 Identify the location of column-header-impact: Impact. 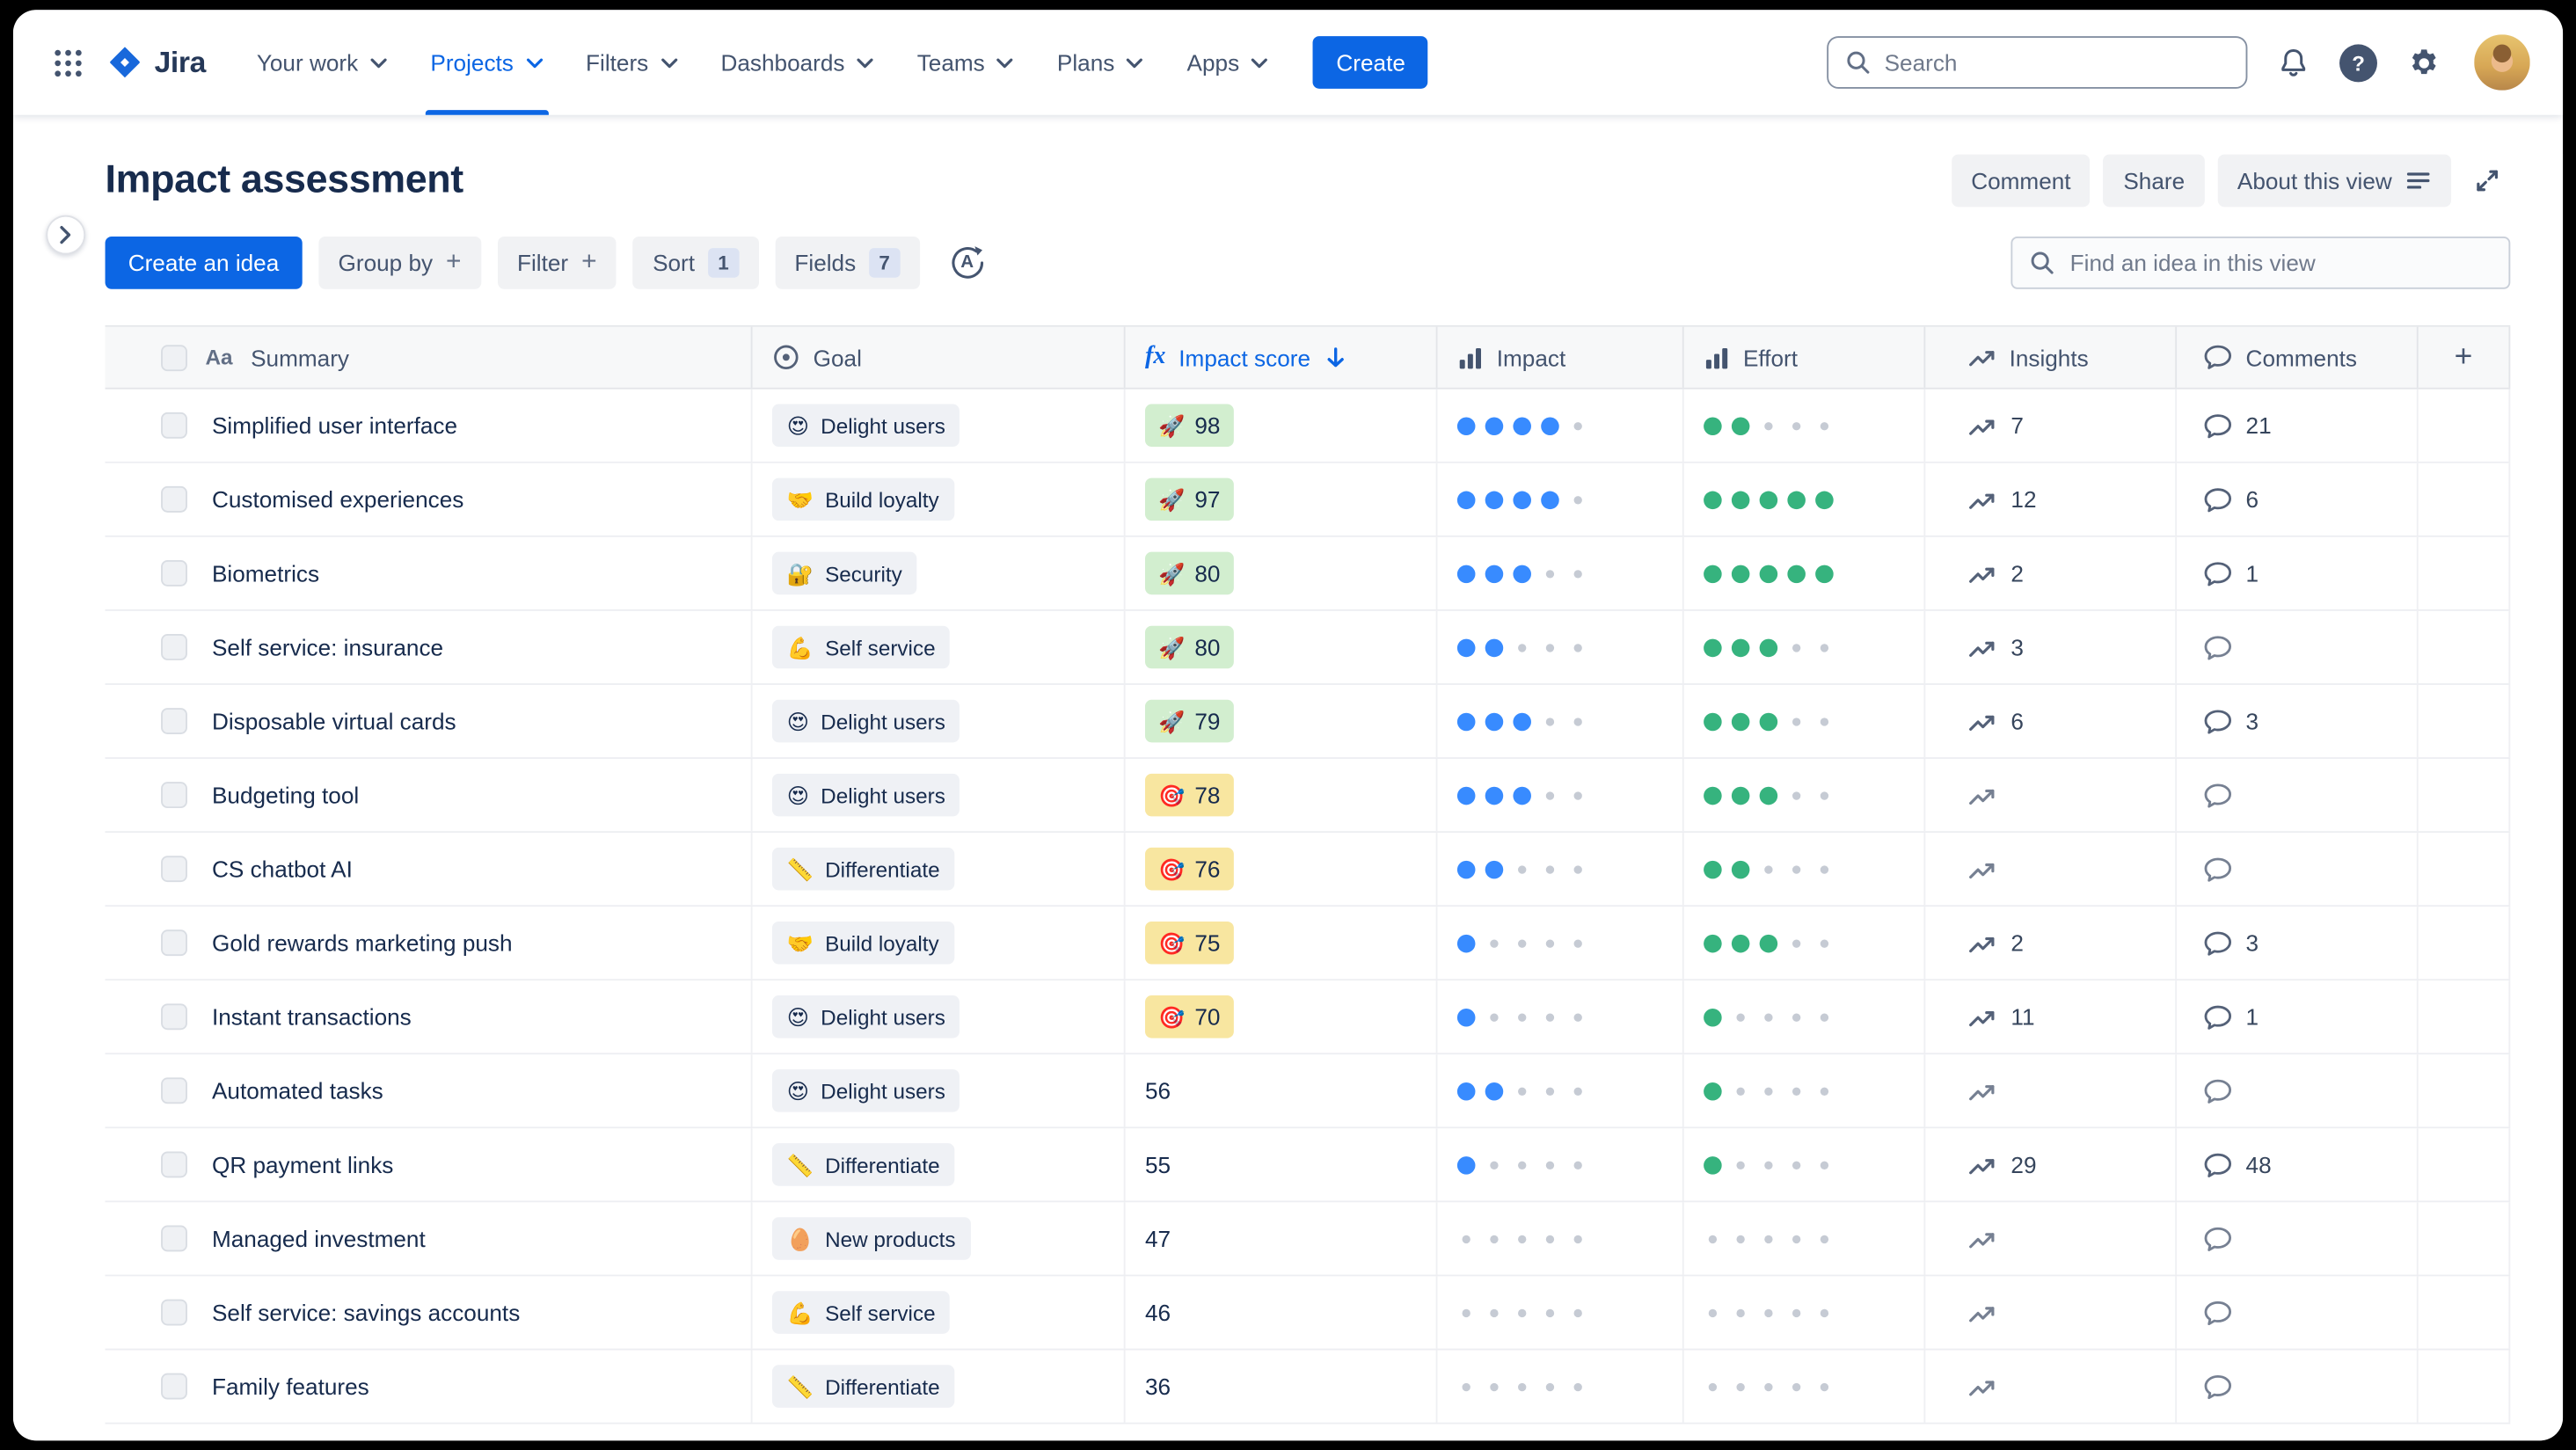
(1561, 357).